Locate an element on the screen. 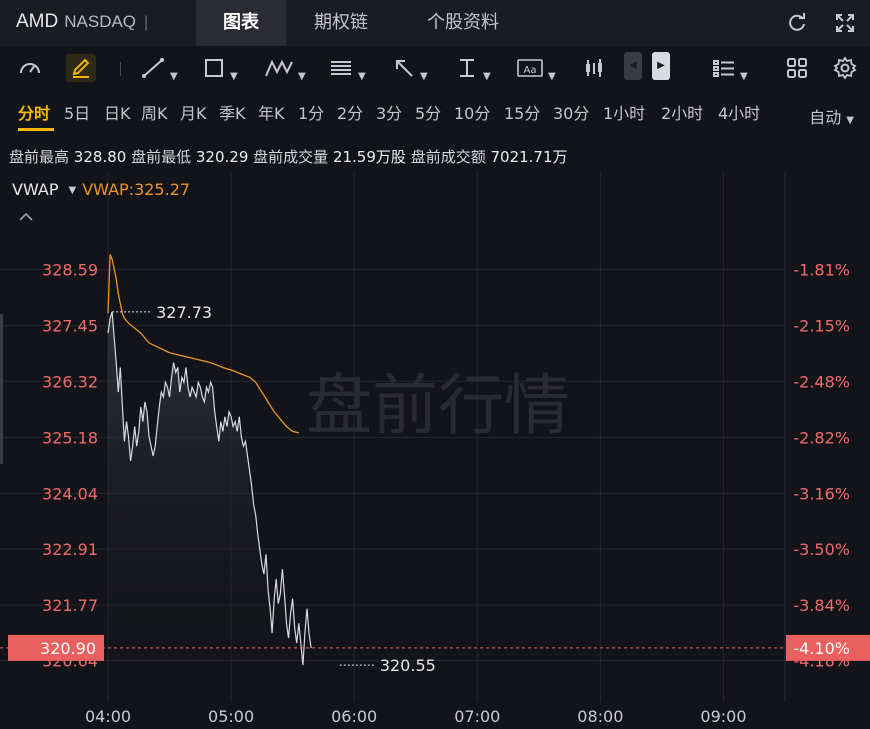  time-tick-label: 05:00 is located at coordinates (231, 716).